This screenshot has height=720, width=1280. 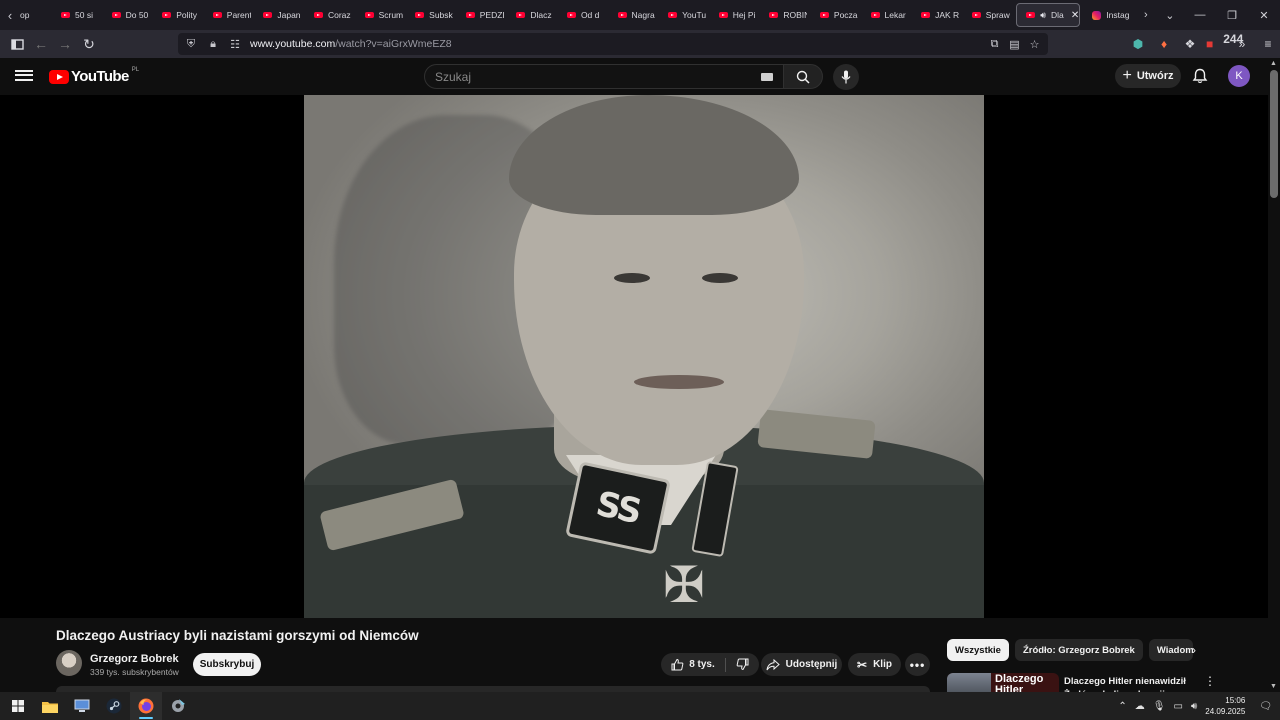 I want to click on extensions-puzzle-icon: ❖, so click(x=1190, y=44).